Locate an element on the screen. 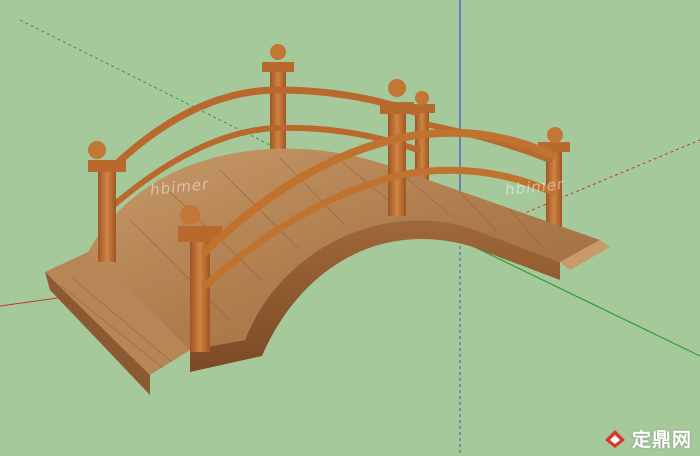 The height and width of the screenshot is (456, 700). logo-text: 定鼎网 is located at coordinates (661, 439).